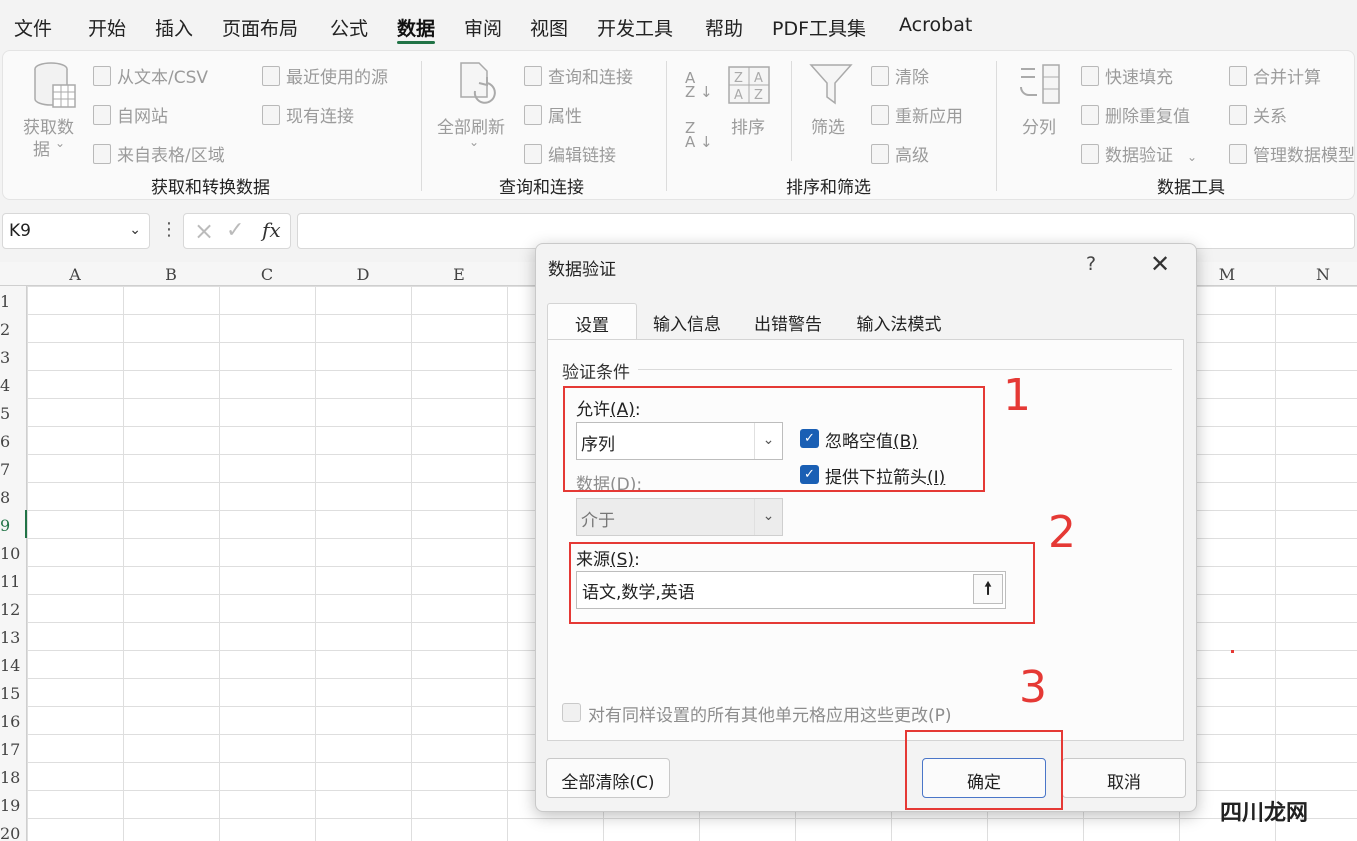 This screenshot has width=1357, height=841. Describe the element at coordinates (459, 274) in the screenshot. I see `column-header-e: E` at that location.